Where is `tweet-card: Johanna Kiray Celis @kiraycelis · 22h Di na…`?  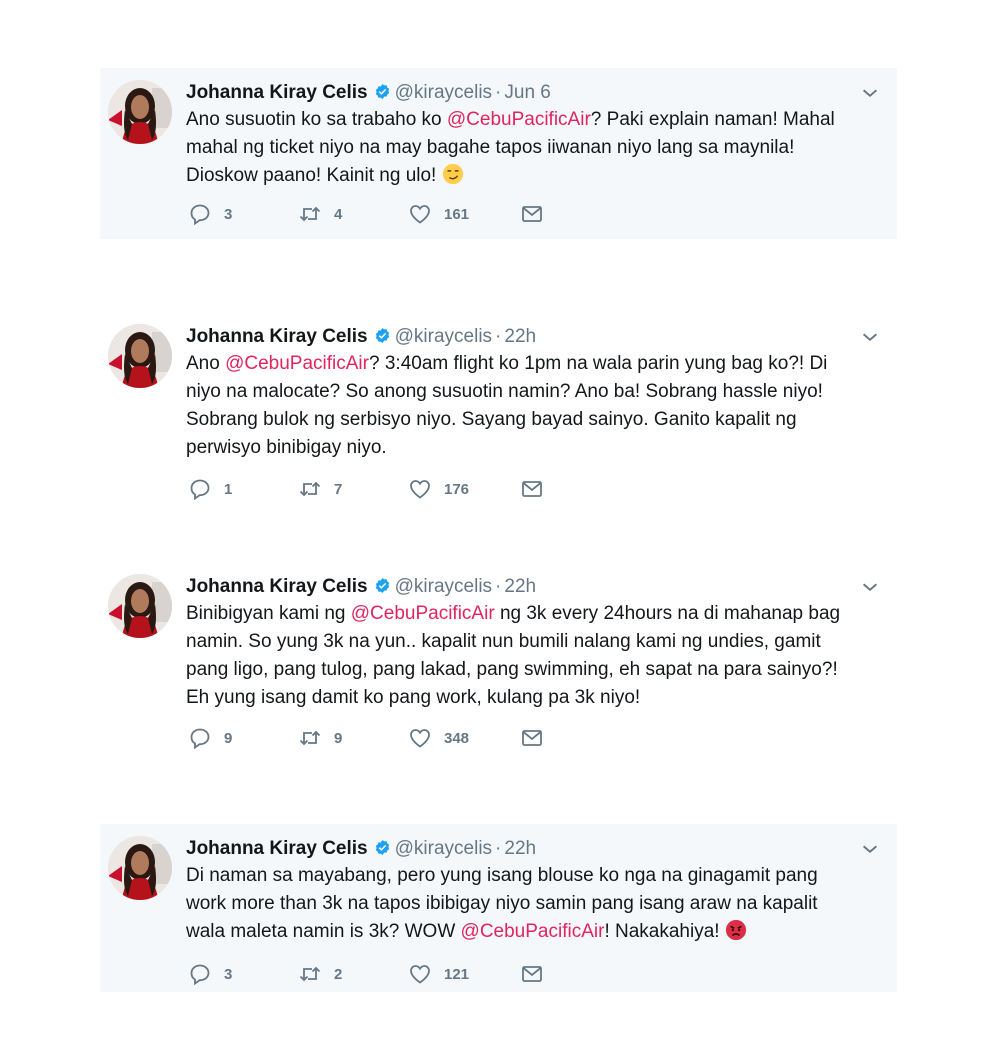 tweet-card: Johanna Kiray Celis @kiraycelis · 22h Di na… is located at coordinates (498, 908).